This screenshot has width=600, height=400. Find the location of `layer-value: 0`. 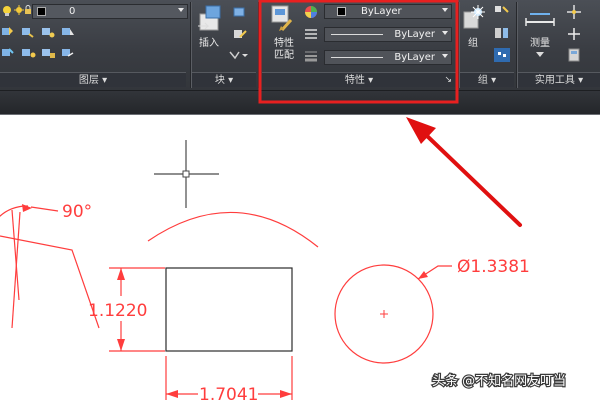

layer-value: 0 is located at coordinates (72, 11).